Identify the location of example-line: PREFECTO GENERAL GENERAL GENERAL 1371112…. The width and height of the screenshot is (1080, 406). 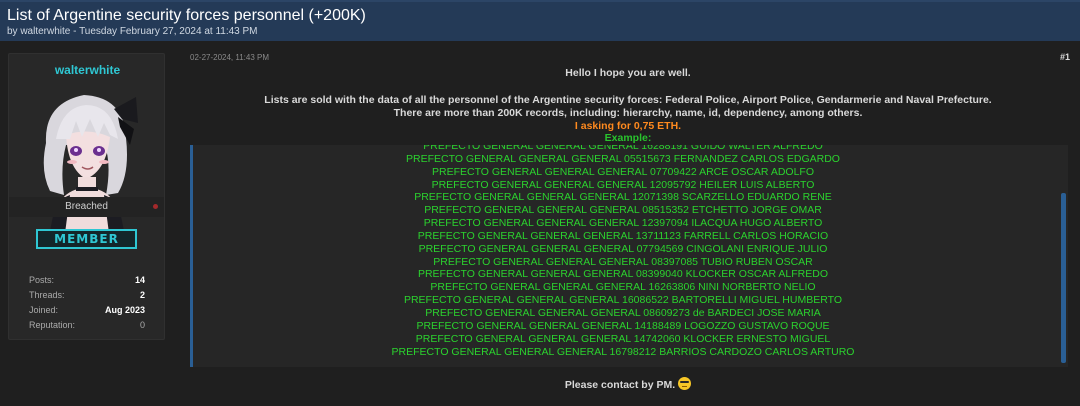
(623, 235).